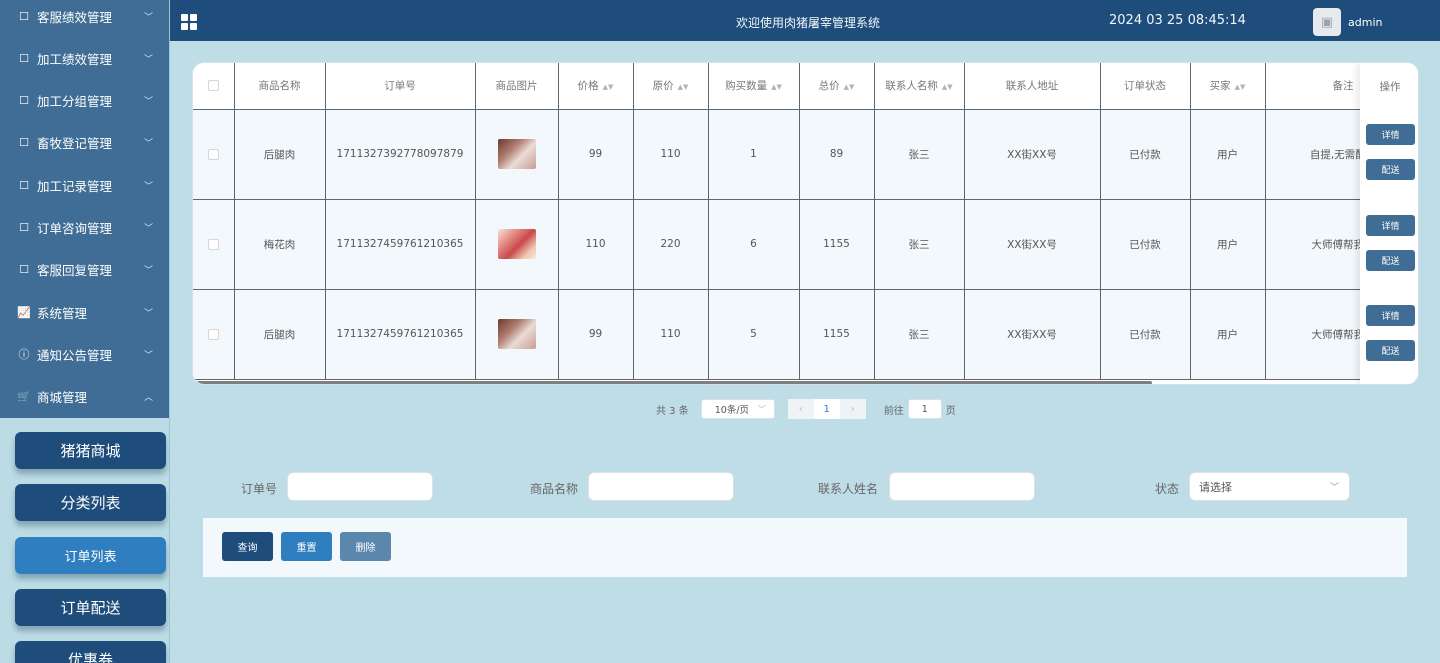 The width and height of the screenshot is (1440, 663). I want to click on delete-button: 删除, so click(365, 546).